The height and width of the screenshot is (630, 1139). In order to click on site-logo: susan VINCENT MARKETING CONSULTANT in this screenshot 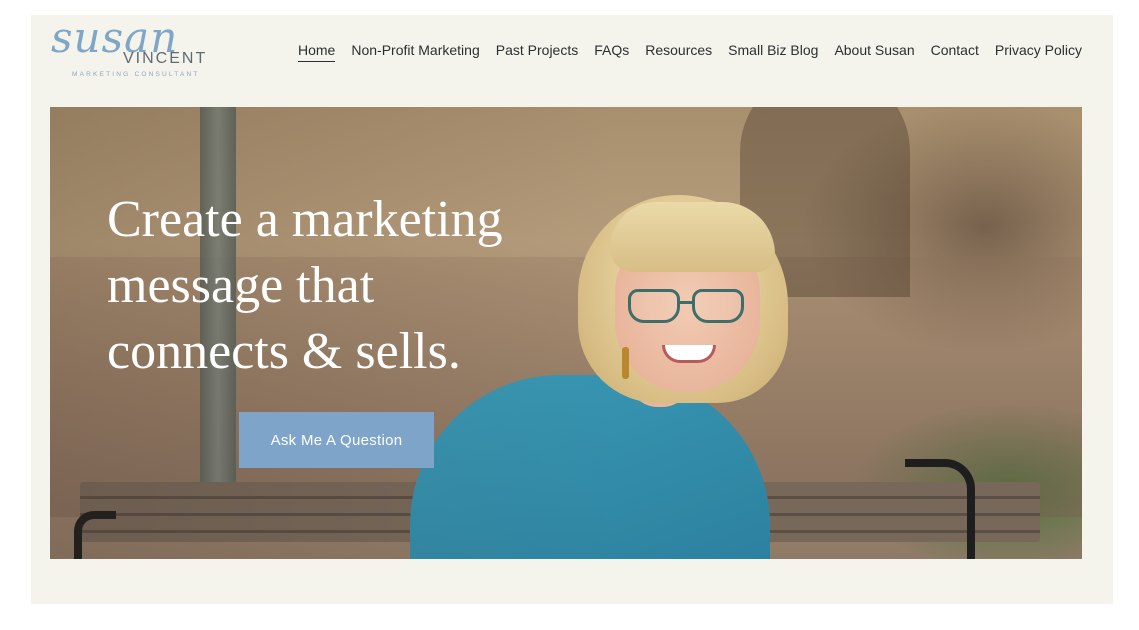, I will do `click(136, 50)`.